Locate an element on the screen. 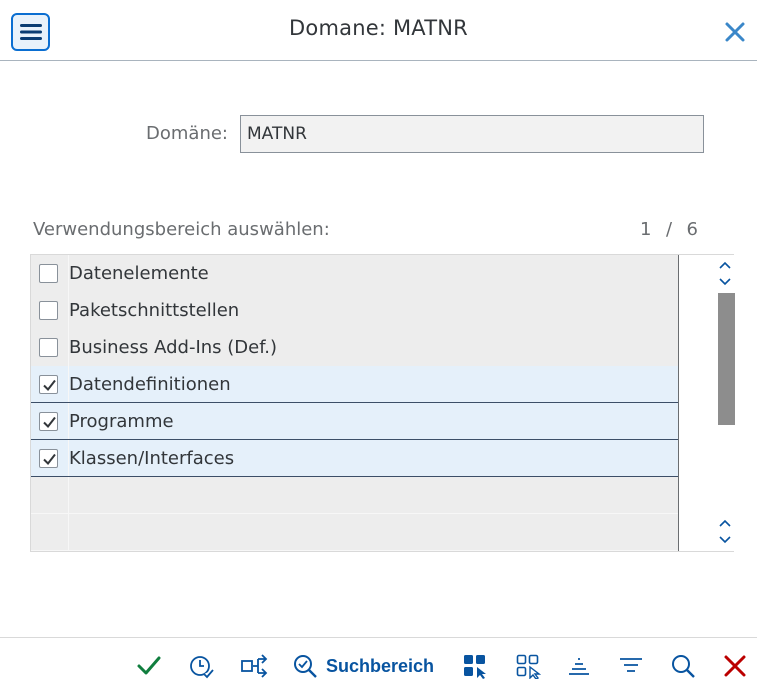 The image size is (757, 691). page-current: 1 is located at coordinates (646, 229).